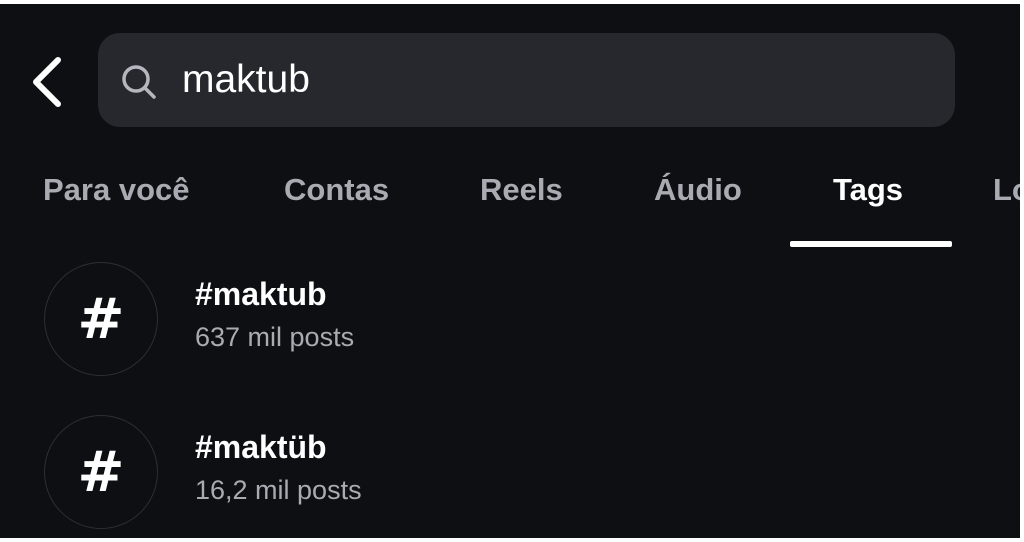 This screenshot has height=542, width=1024. What do you see at coordinates (261, 294) in the screenshot?
I see `hashtag-name: #maktub` at bounding box center [261, 294].